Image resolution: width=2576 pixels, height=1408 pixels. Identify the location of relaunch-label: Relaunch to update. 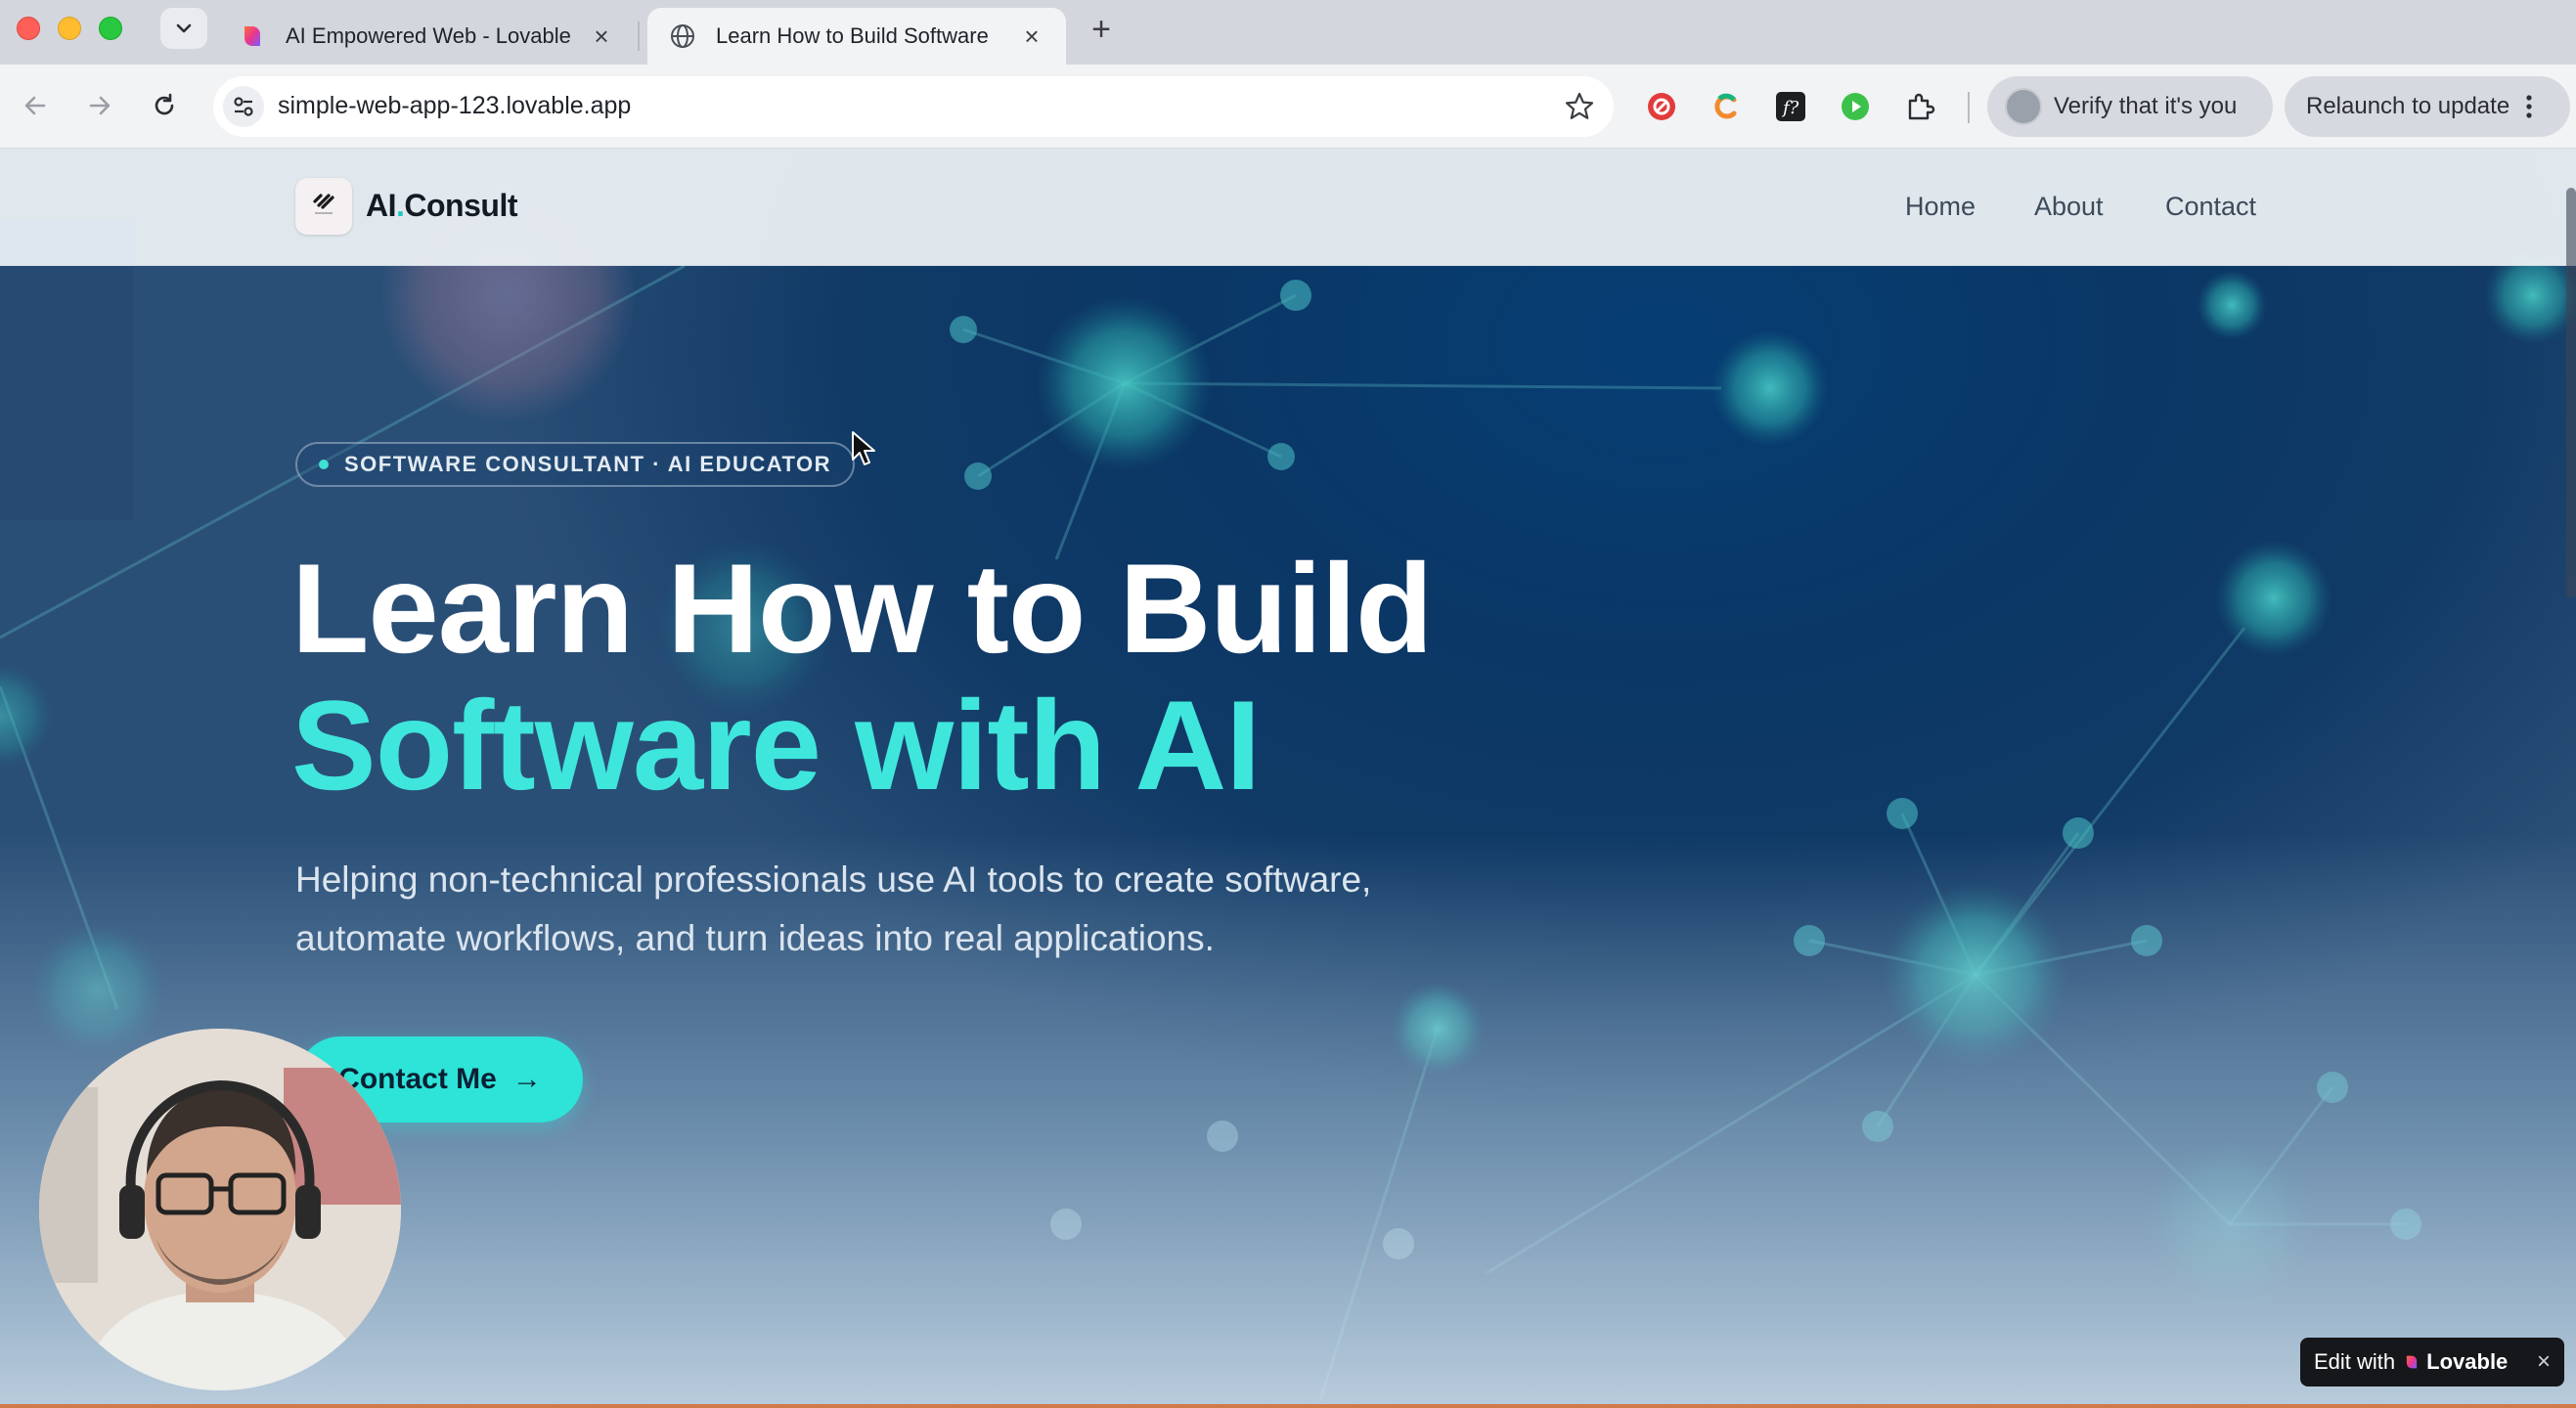
(2408, 106).